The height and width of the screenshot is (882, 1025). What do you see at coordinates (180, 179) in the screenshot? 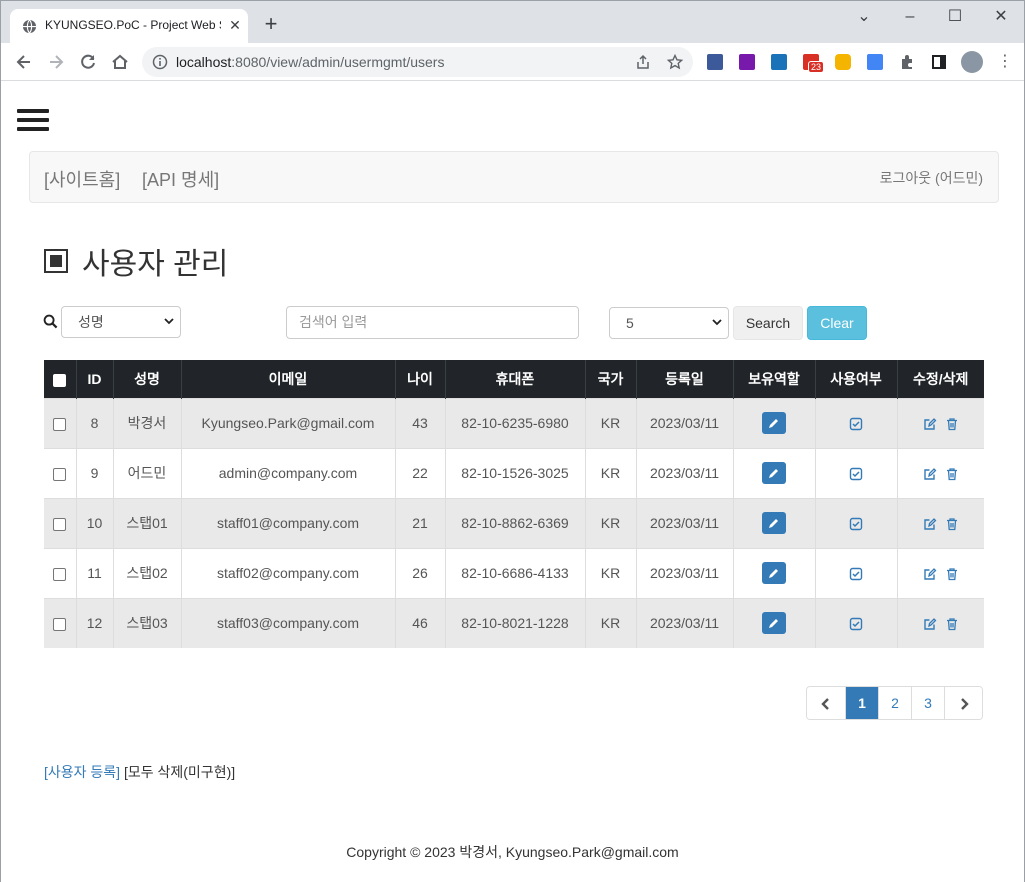
I see `nav-api-spec-link: [API 명세]` at bounding box center [180, 179].